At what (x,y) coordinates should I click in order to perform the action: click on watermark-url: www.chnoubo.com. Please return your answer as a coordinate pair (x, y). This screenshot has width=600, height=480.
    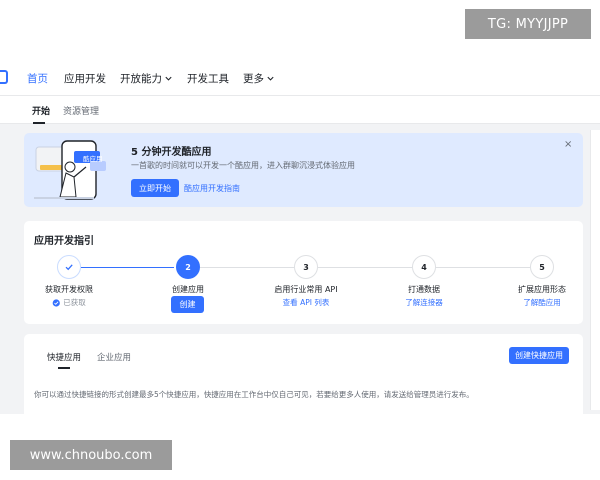
    Looking at the image, I should click on (91, 455).